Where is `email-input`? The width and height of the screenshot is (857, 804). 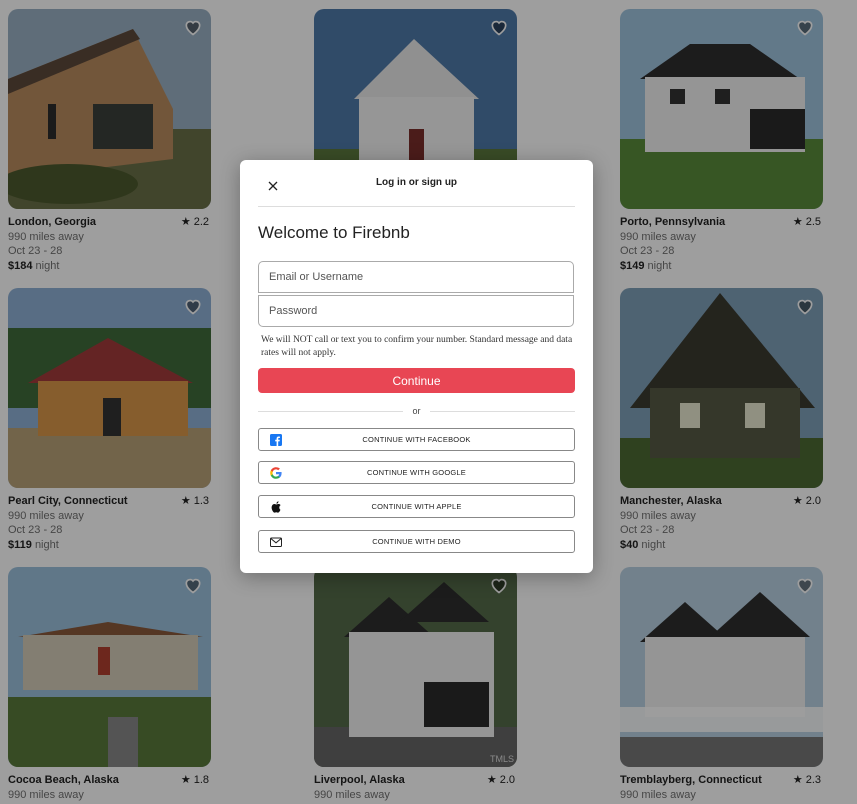 email-input is located at coordinates (416, 277).